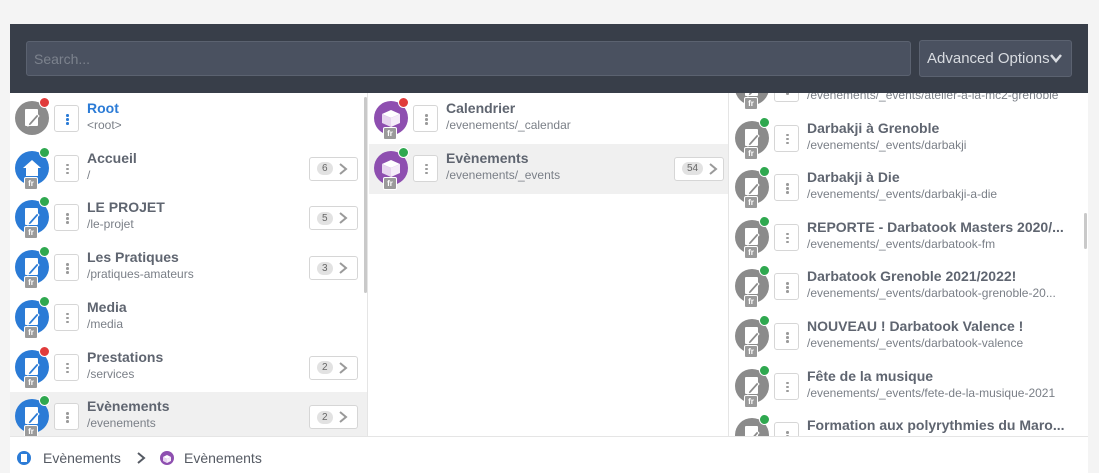  I want to click on tree-row: Root <root>, so click(188, 119).